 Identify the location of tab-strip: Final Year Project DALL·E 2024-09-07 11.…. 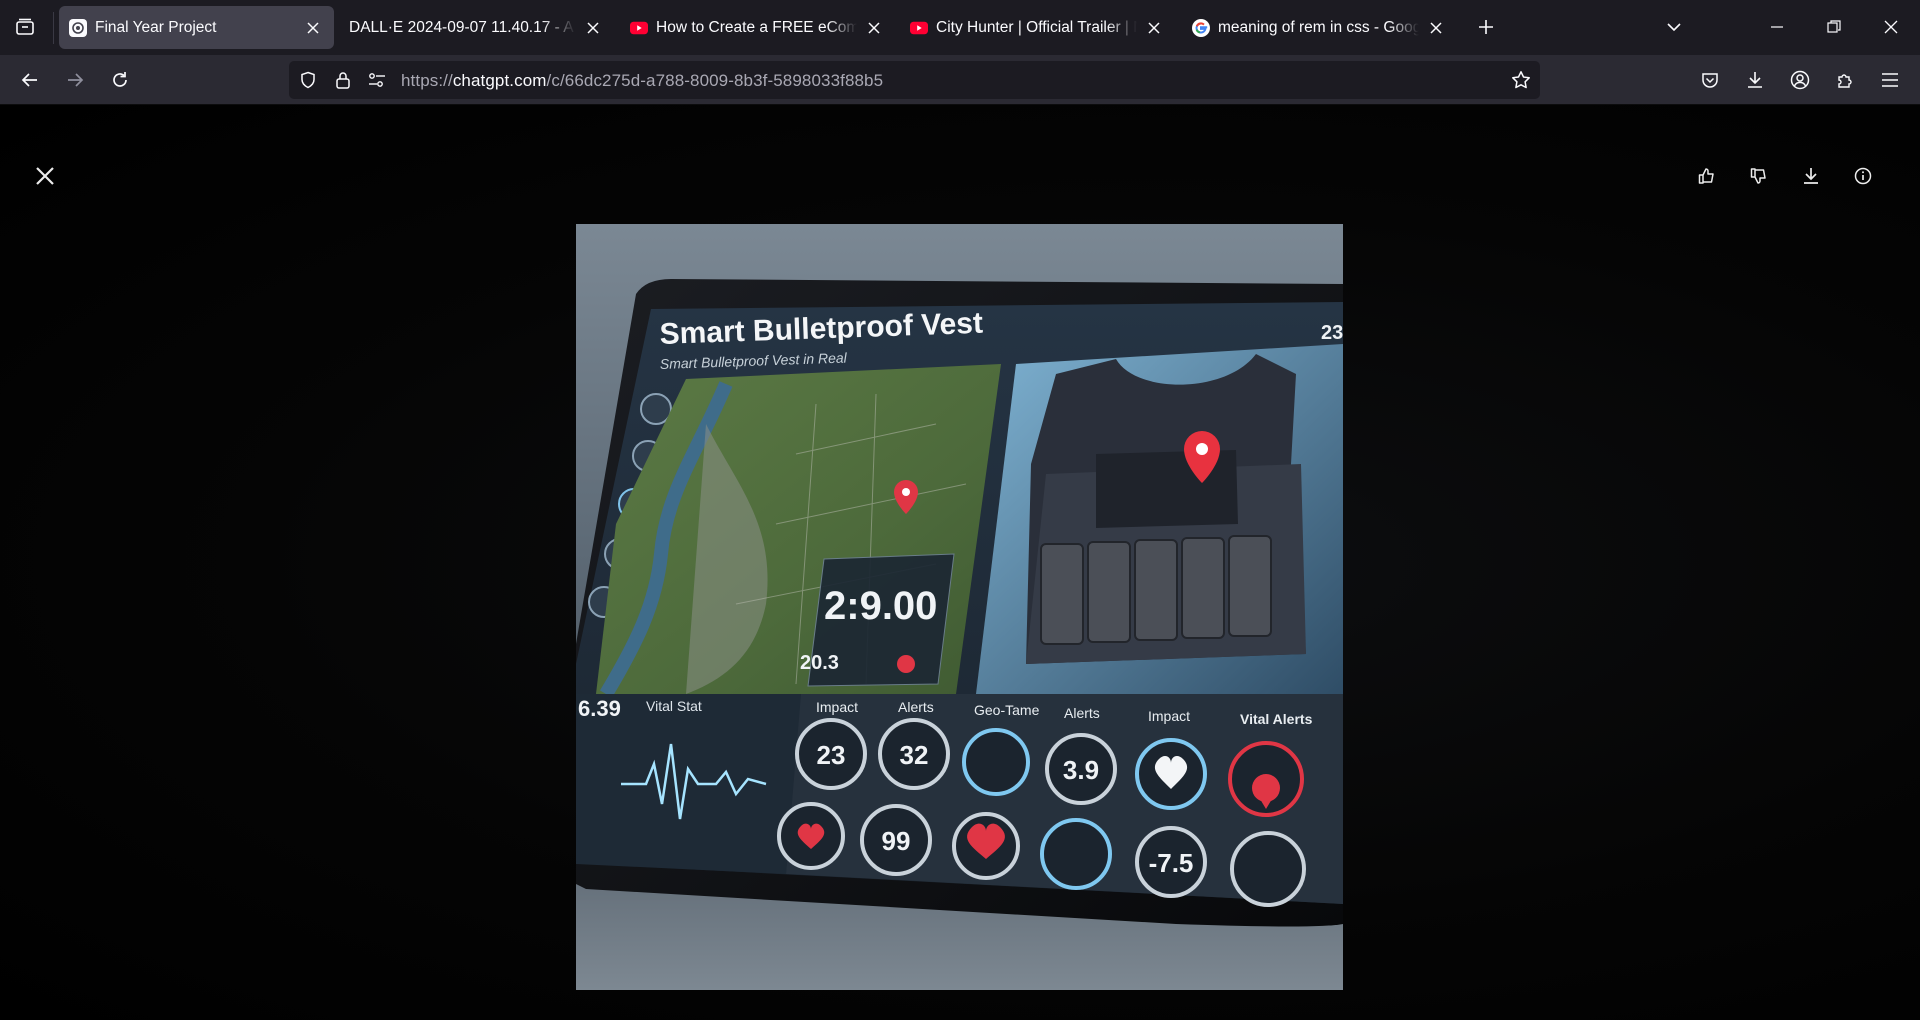
(960, 27).